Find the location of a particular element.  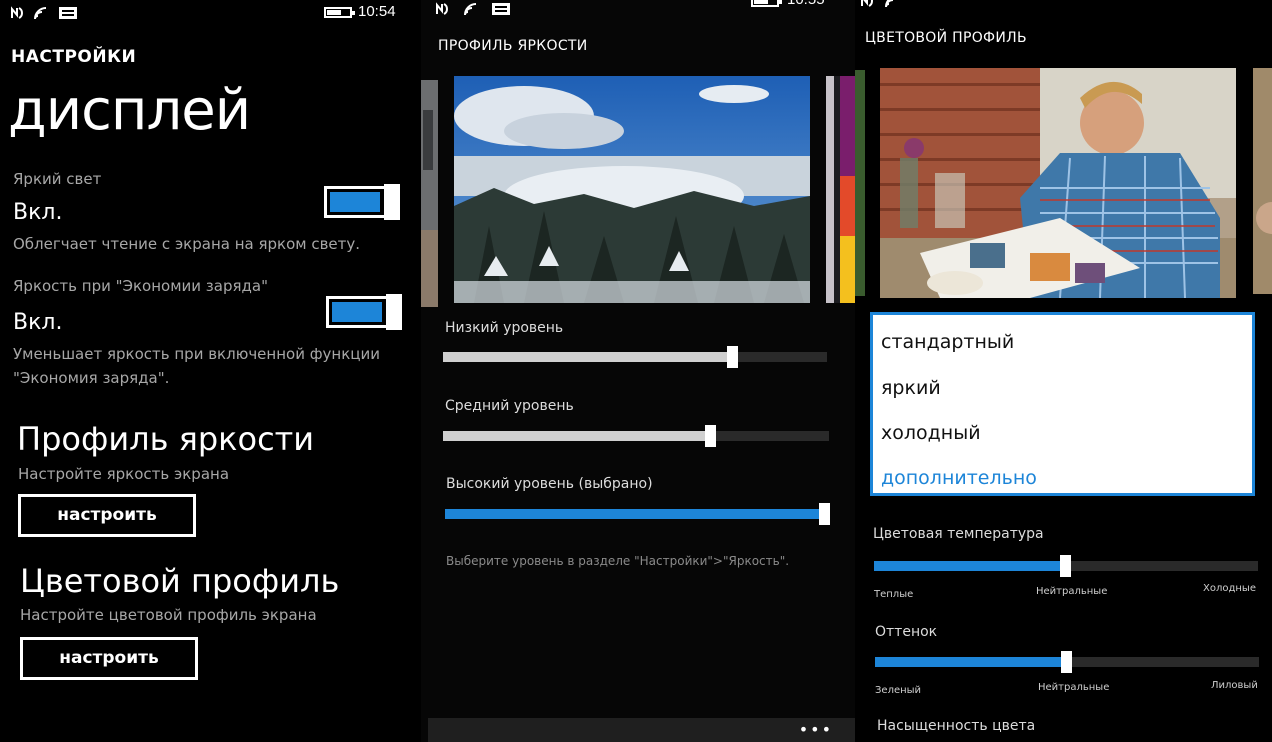

battery-saver-description-line: Уменьшает яркость при включенной функции is located at coordinates (196, 354).